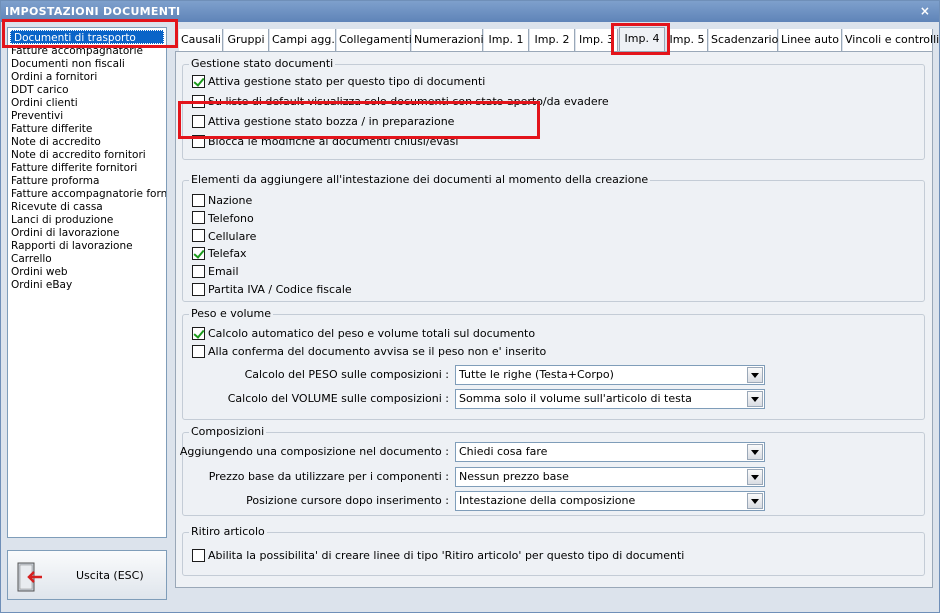 The height and width of the screenshot is (613, 940). Describe the element at coordinates (228, 531) in the screenshot. I see `group-title: Ritiro articolo` at that location.